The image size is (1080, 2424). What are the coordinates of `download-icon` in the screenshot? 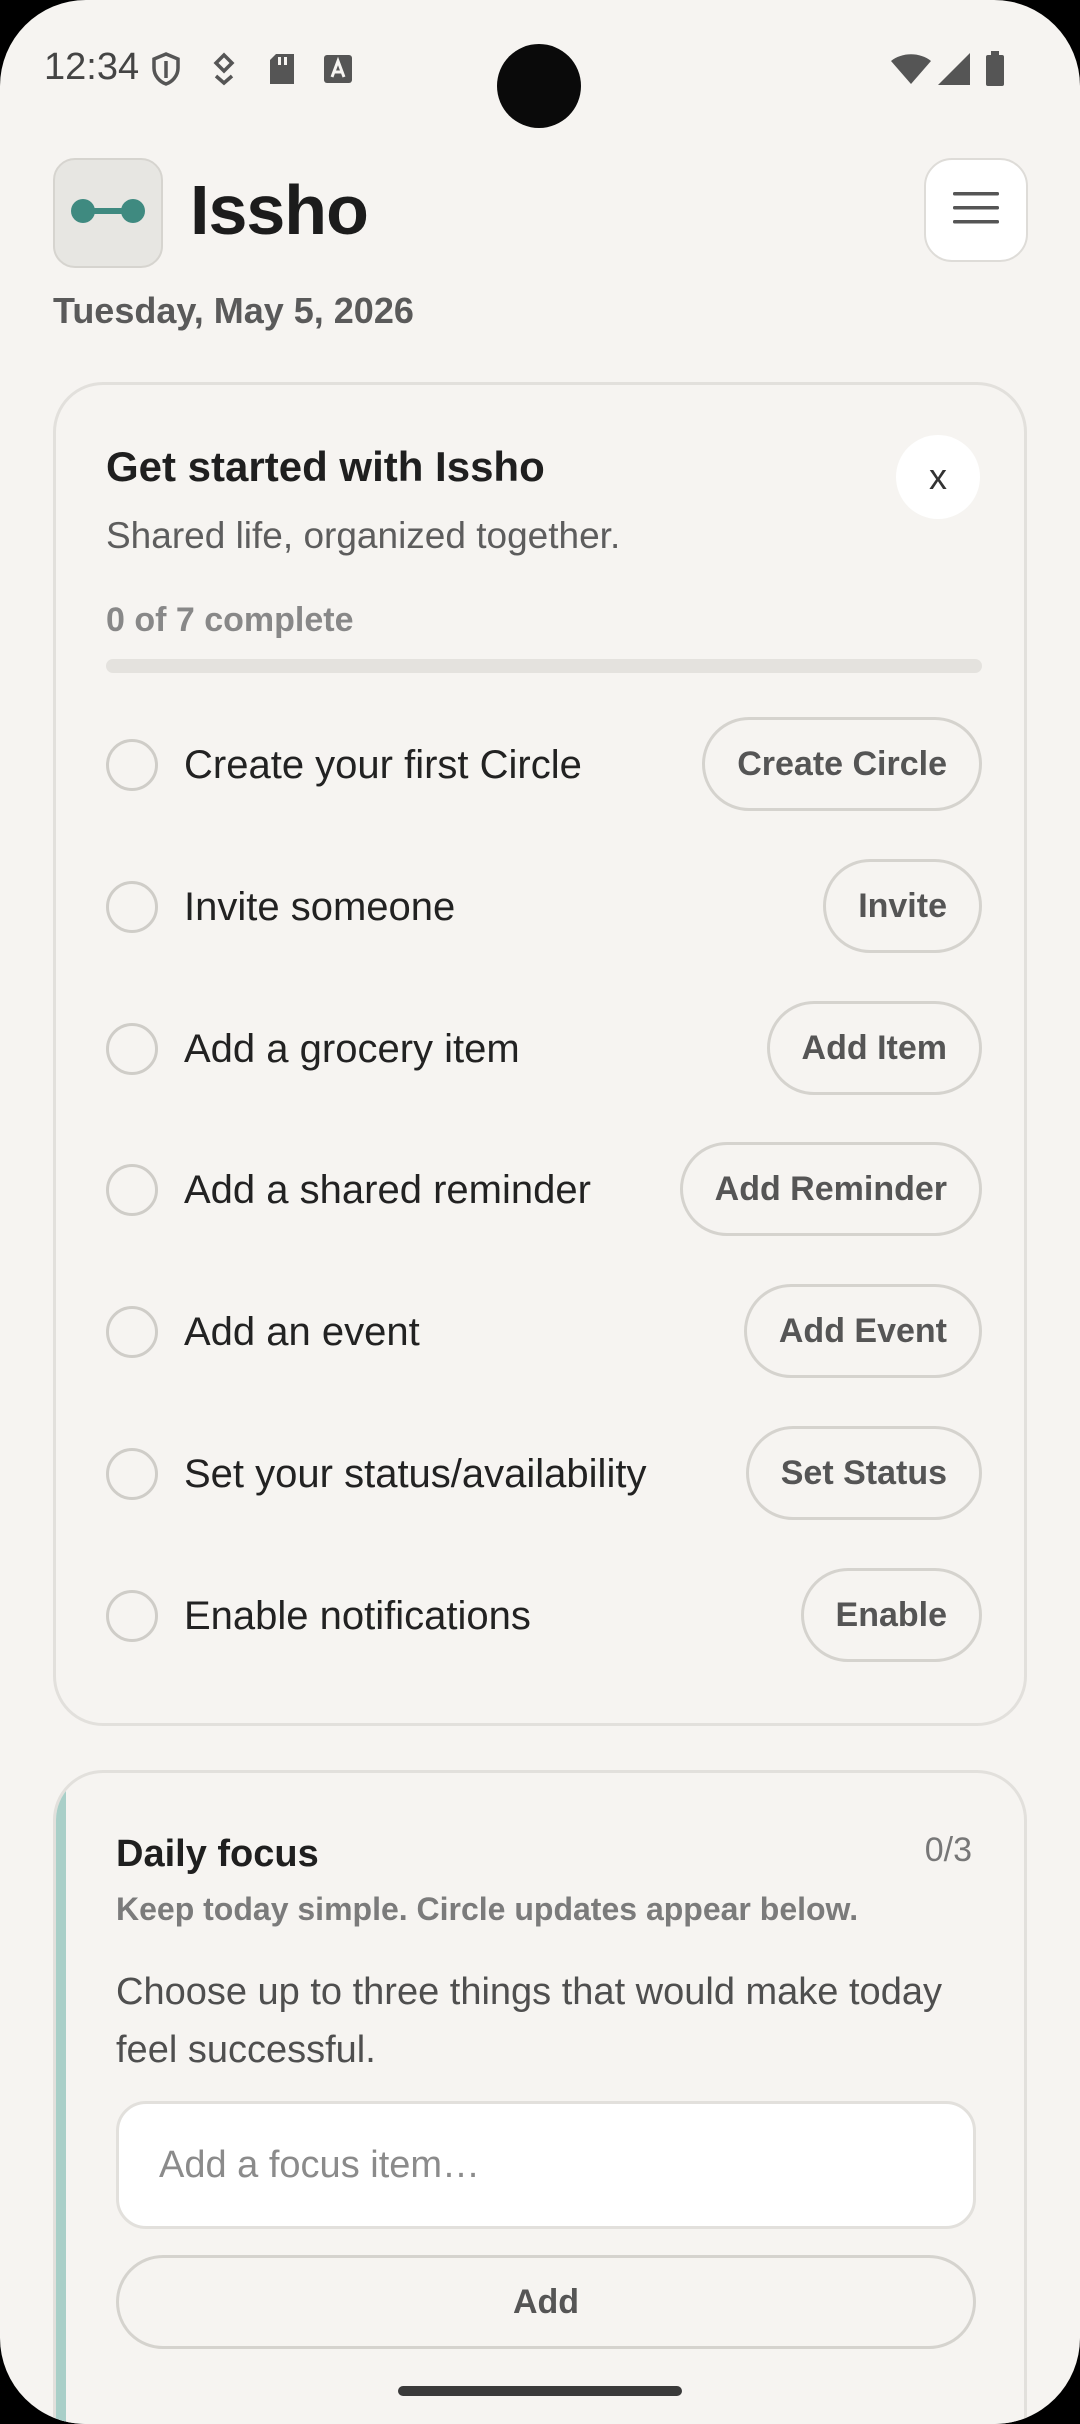 It's located at (224, 69).